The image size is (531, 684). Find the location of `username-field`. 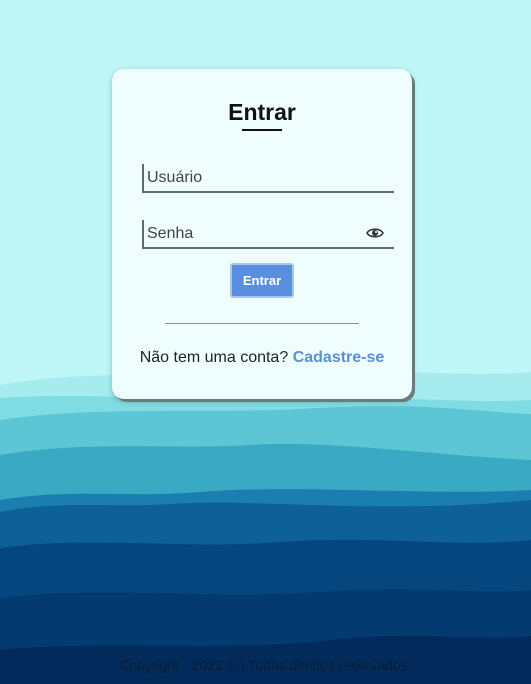

username-field is located at coordinates (268, 178).